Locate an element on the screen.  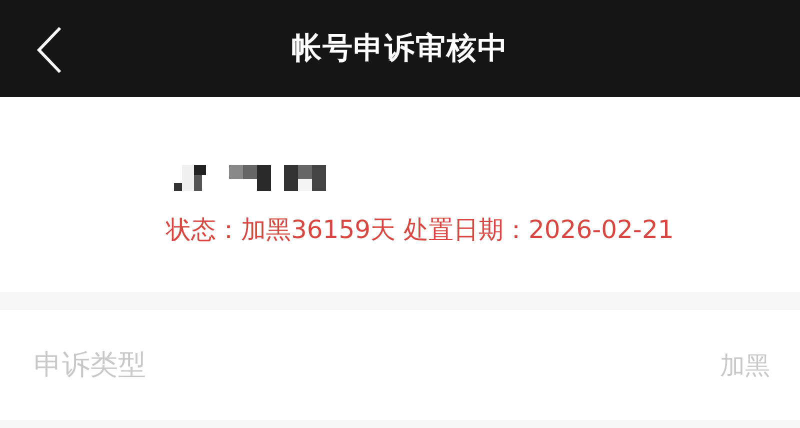
page-title: 帐号申诉审核中 is located at coordinates (400, 49).